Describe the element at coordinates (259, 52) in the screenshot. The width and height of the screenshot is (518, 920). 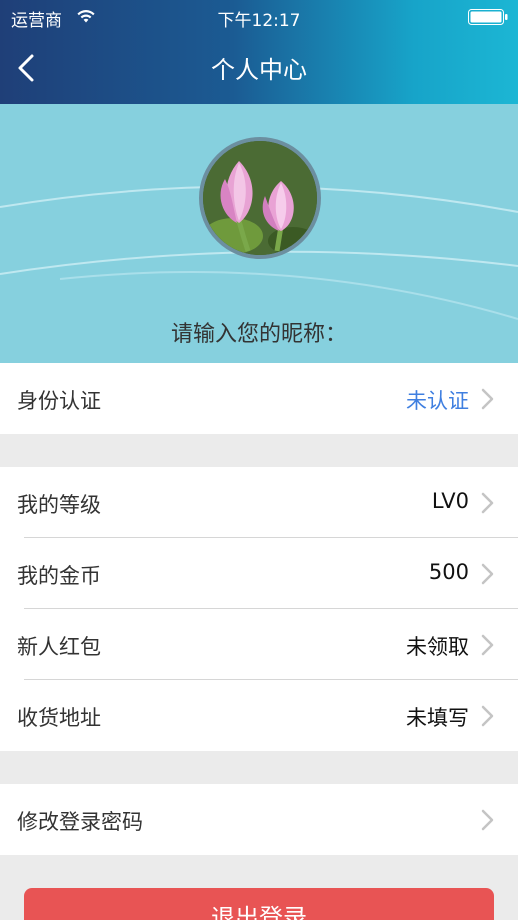
I see `header: 运营商 下午12:17 个人中心` at that location.